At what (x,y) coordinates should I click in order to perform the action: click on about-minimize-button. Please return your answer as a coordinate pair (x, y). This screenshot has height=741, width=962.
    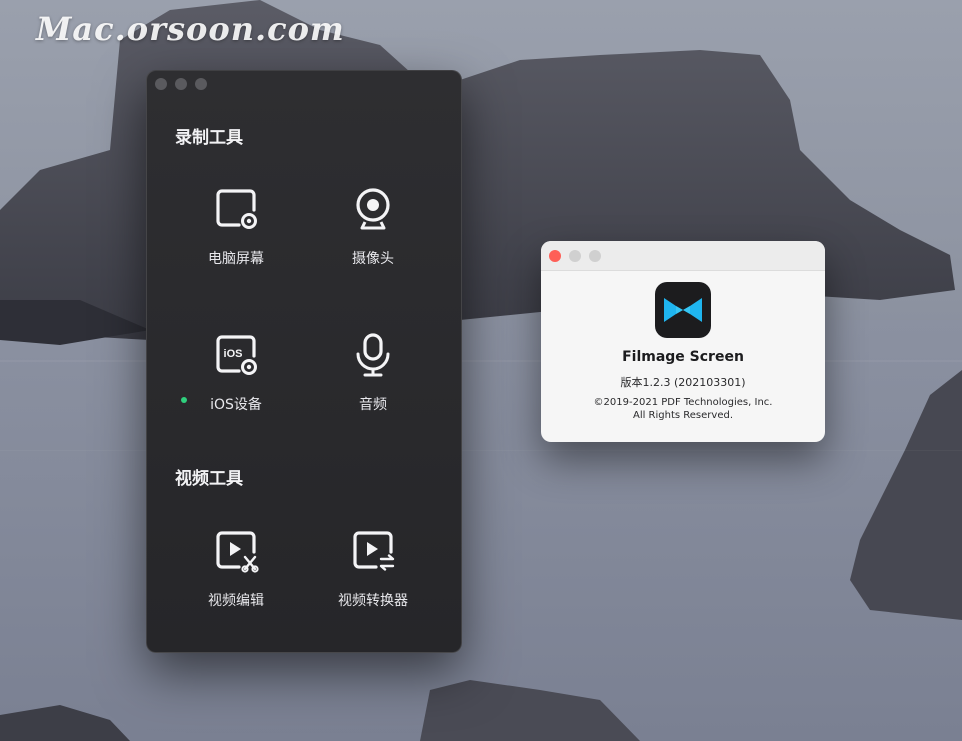
    Looking at the image, I should click on (575, 256).